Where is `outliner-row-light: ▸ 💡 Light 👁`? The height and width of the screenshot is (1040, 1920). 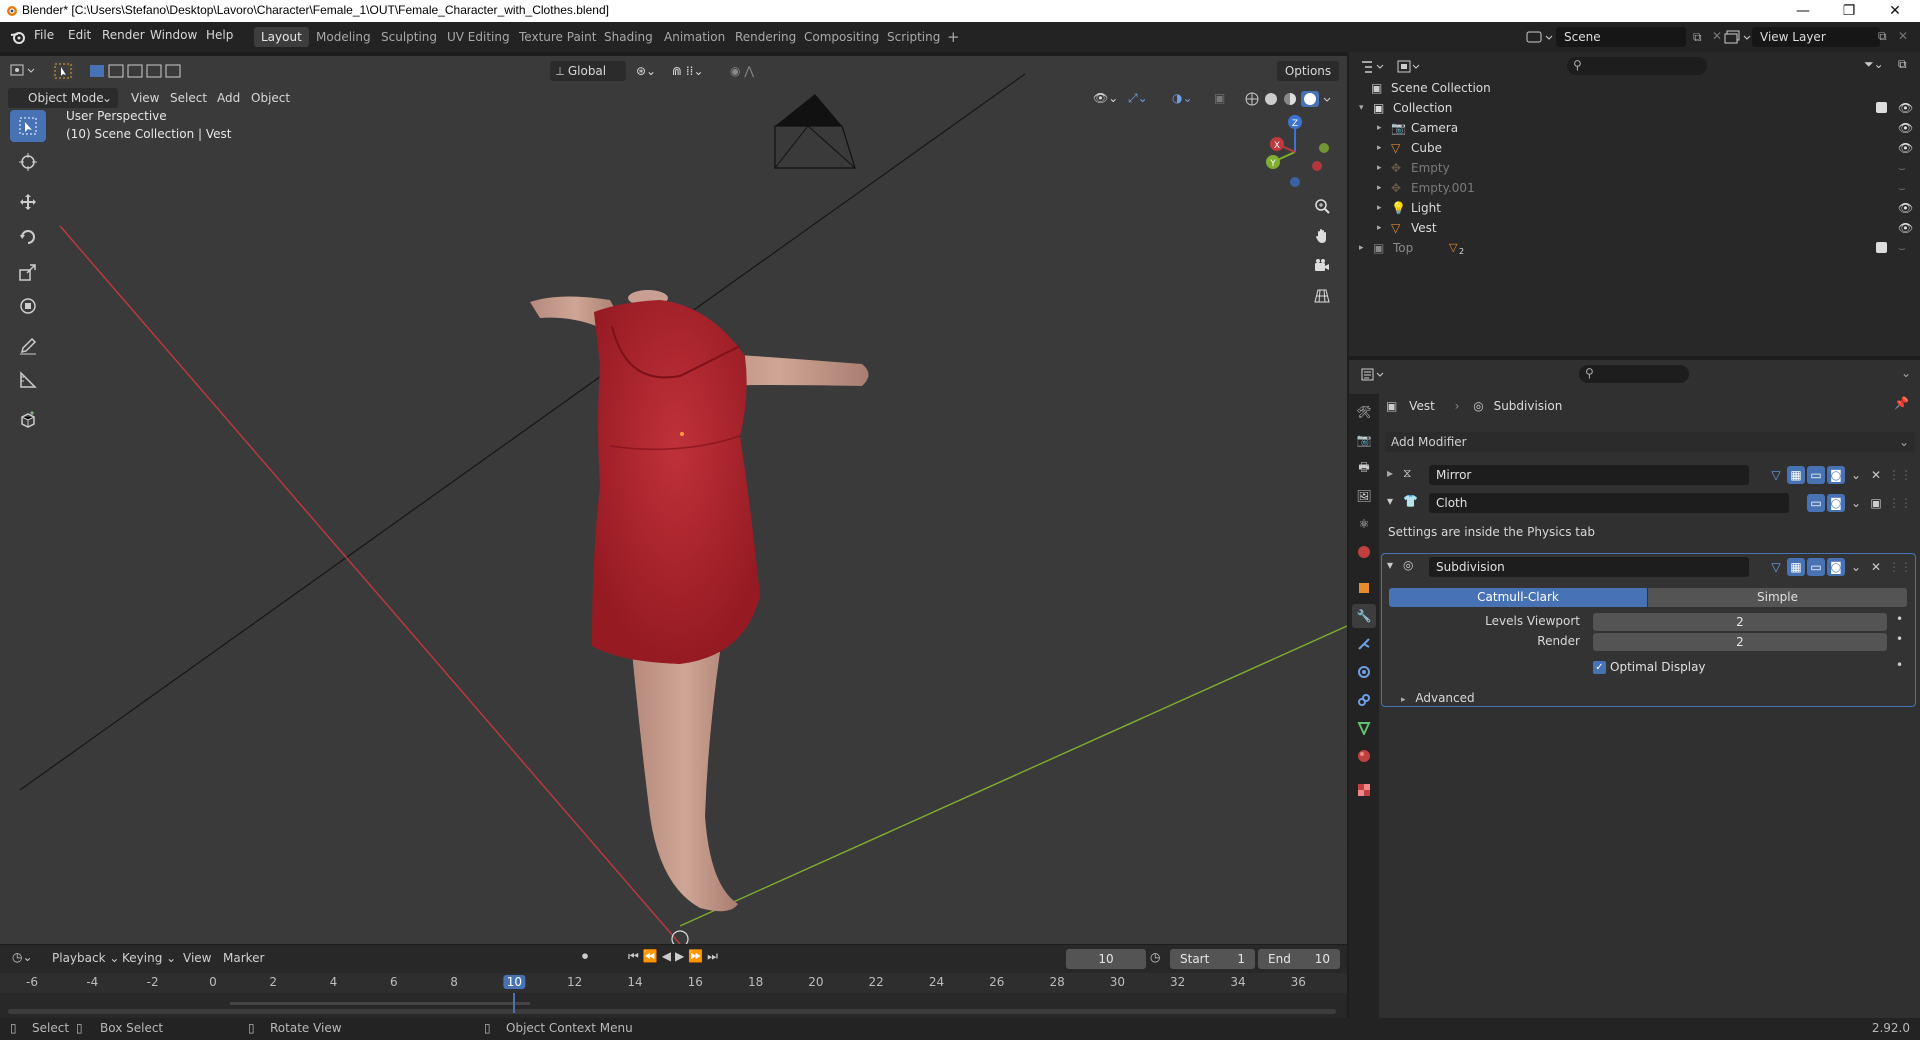 outliner-row-light: ▸ 💡 Light 👁 is located at coordinates (1634, 208).